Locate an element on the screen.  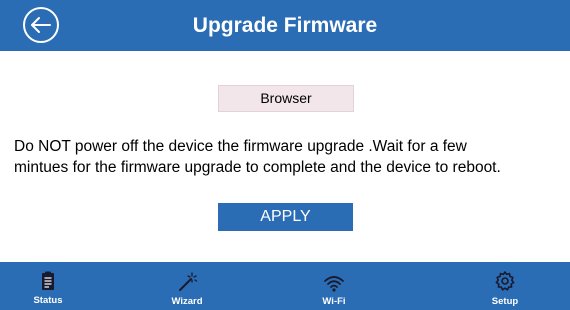
nav-item-wifi: Wi-Fi is located at coordinates (334, 286).